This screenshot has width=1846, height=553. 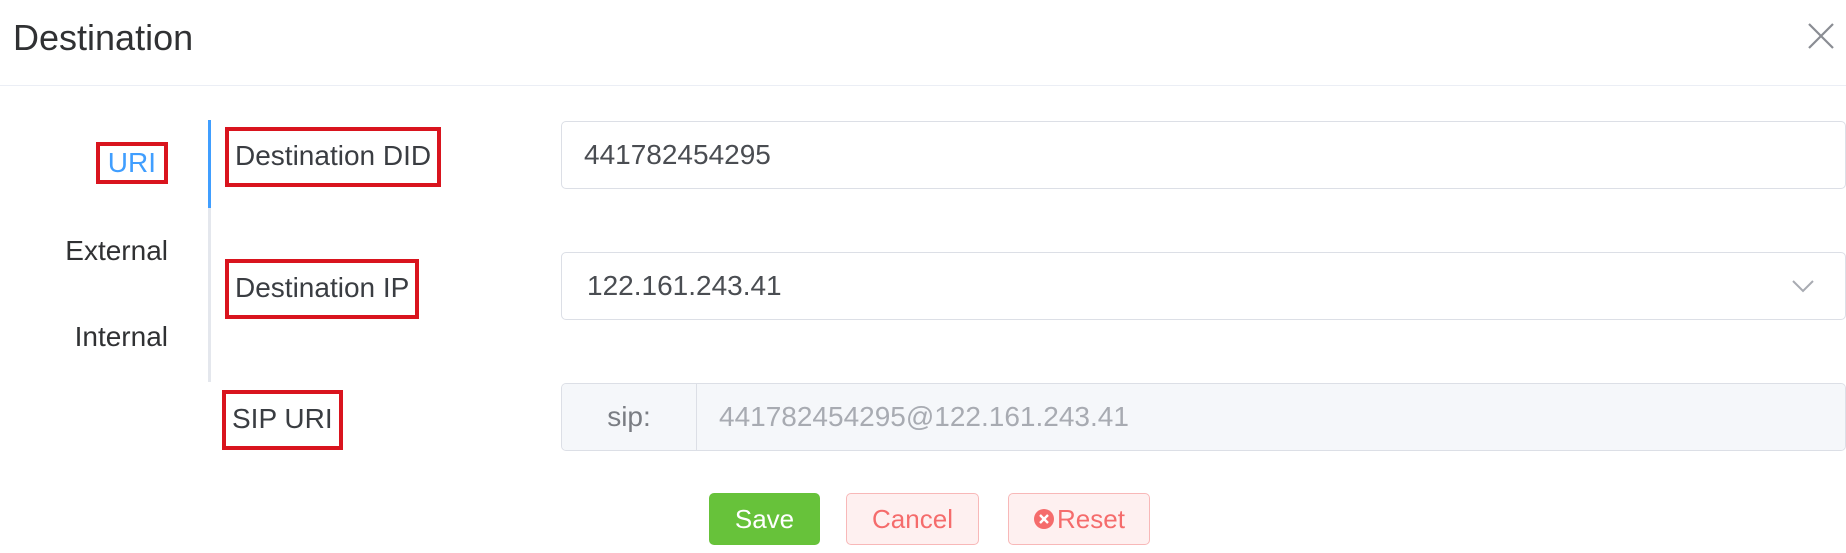 I want to click on reset-button: Reset, so click(x=1079, y=519).